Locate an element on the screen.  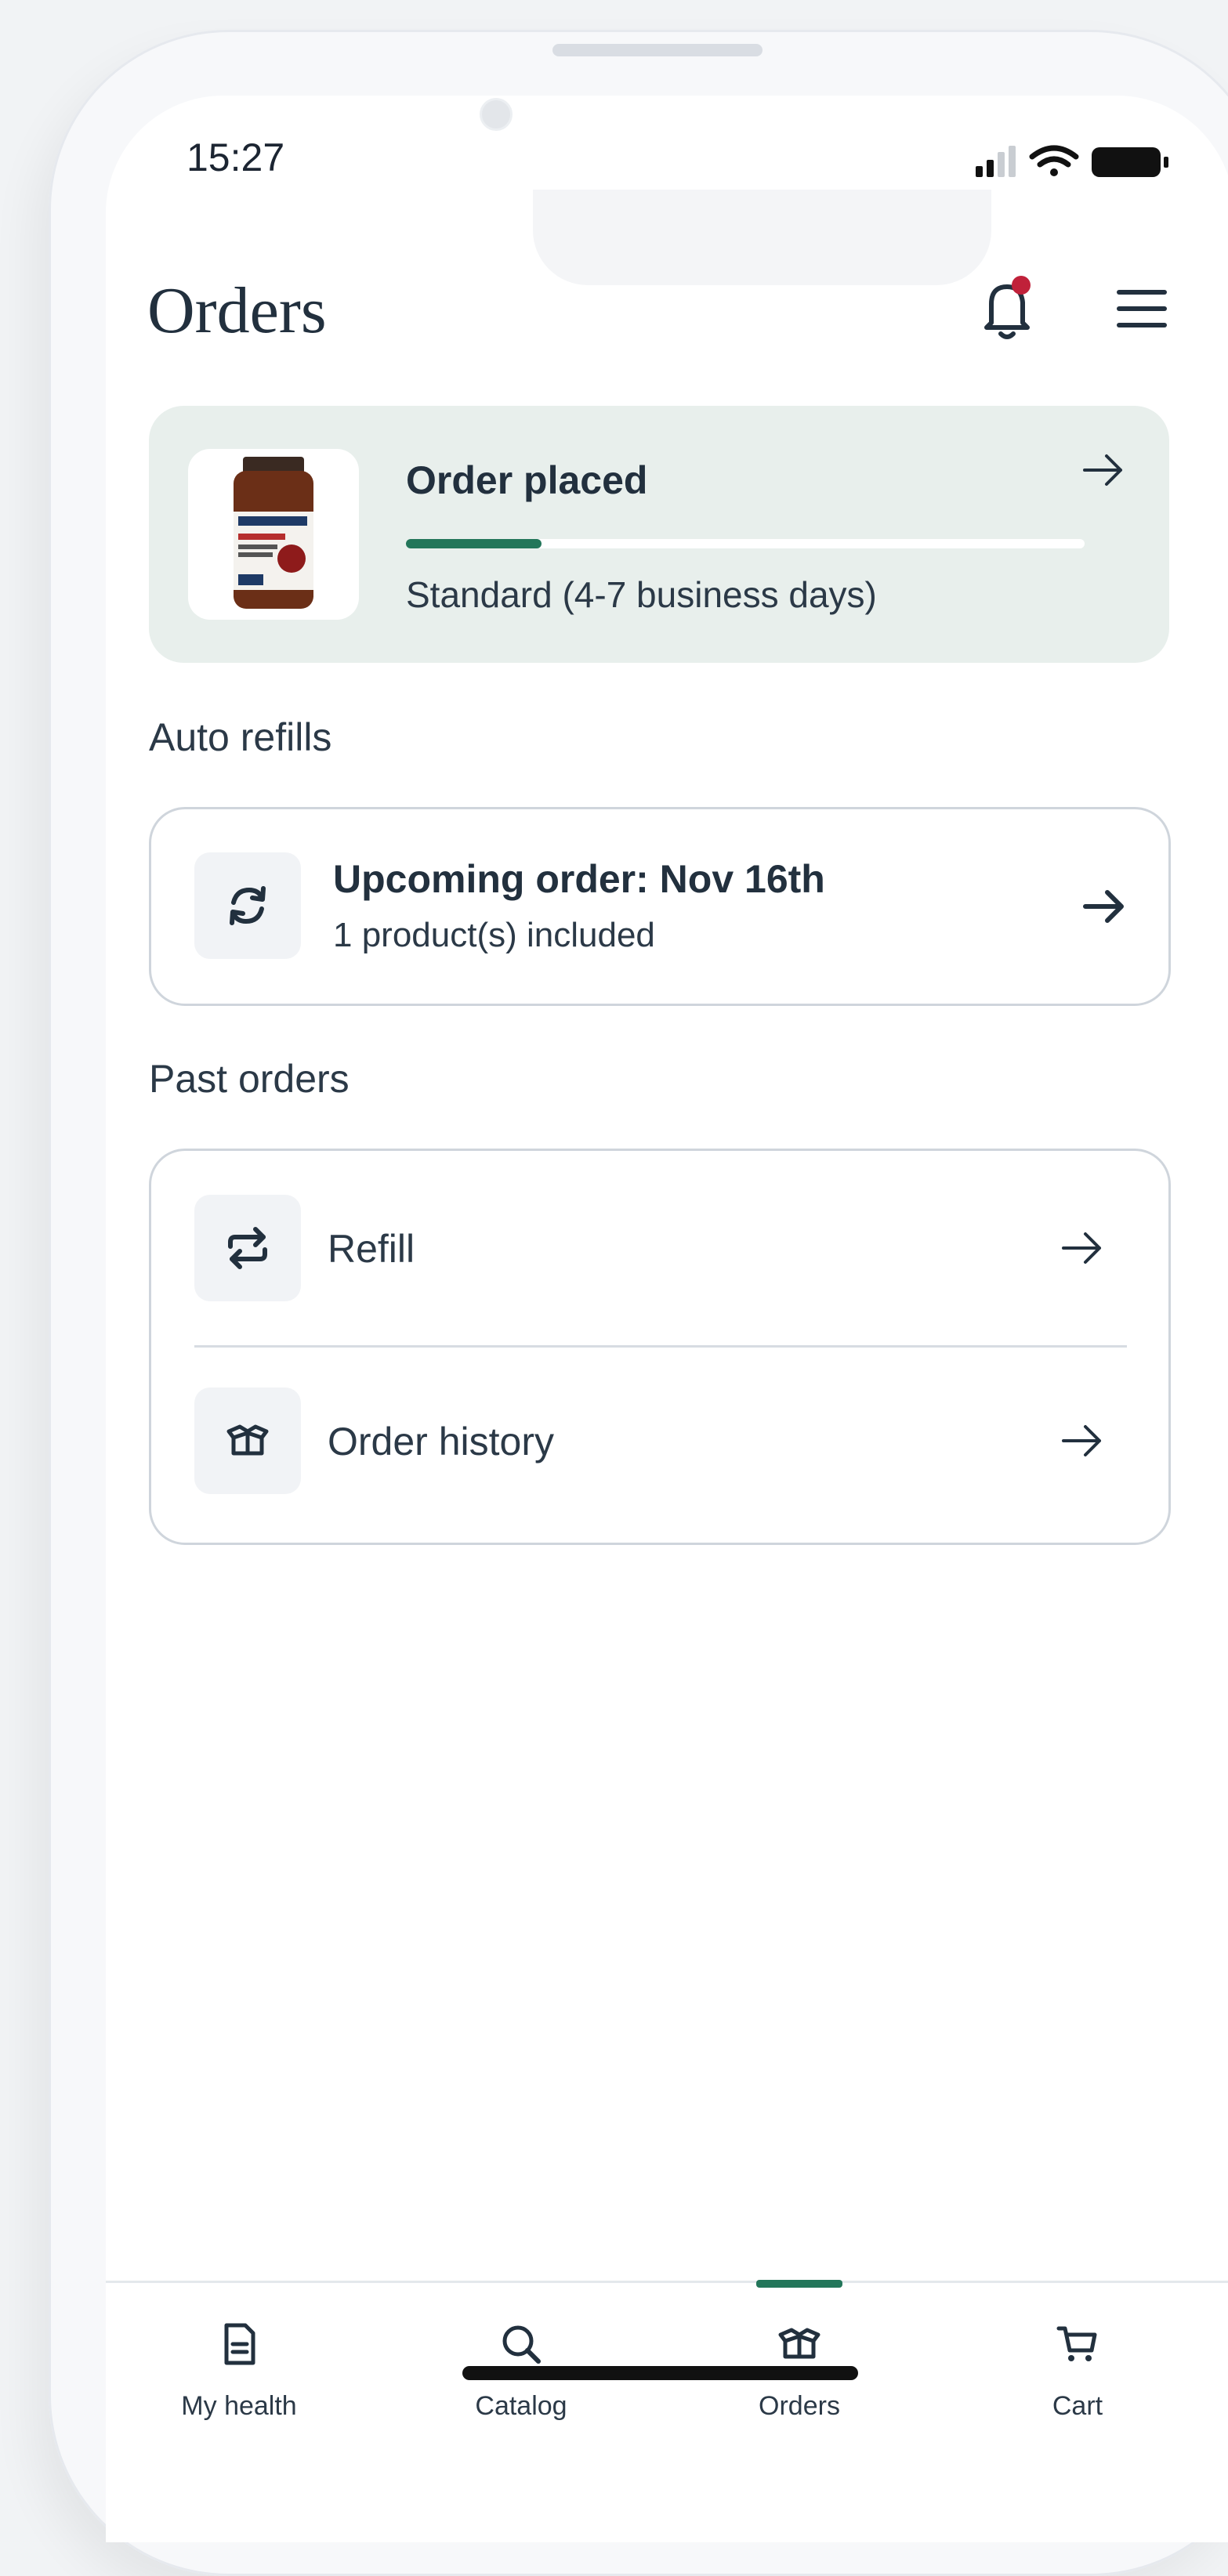
refresh-icon is located at coordinates (248, 905).